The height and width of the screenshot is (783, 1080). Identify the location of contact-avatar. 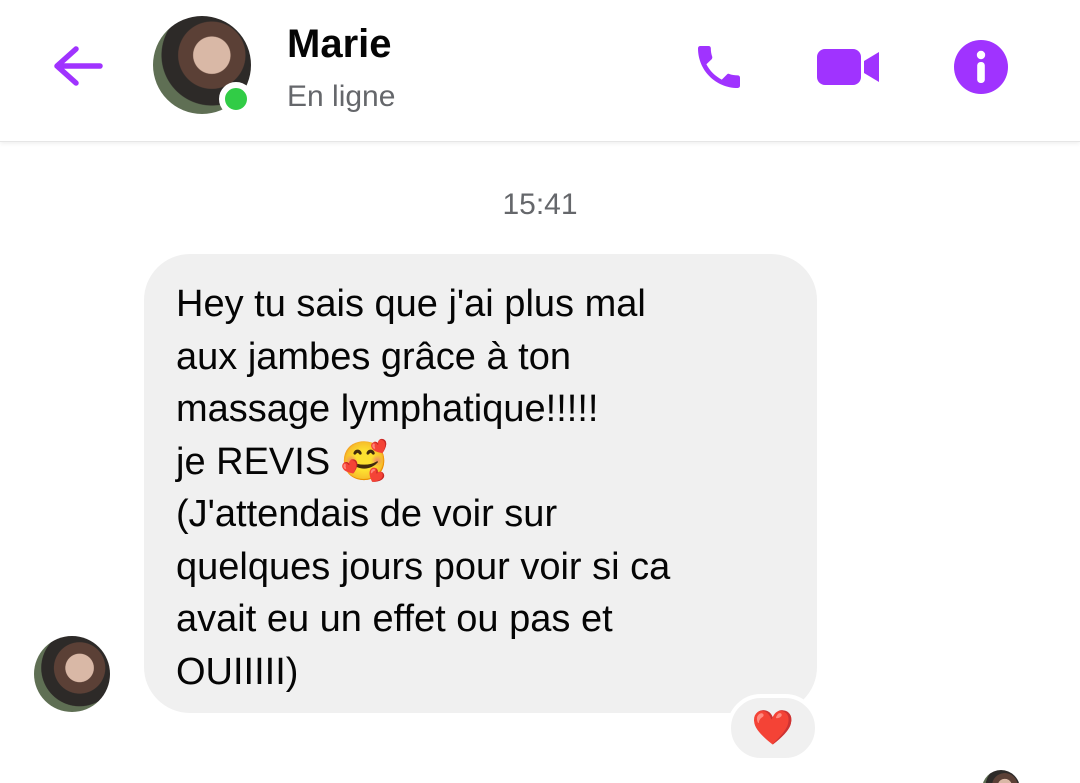
(204, 67).